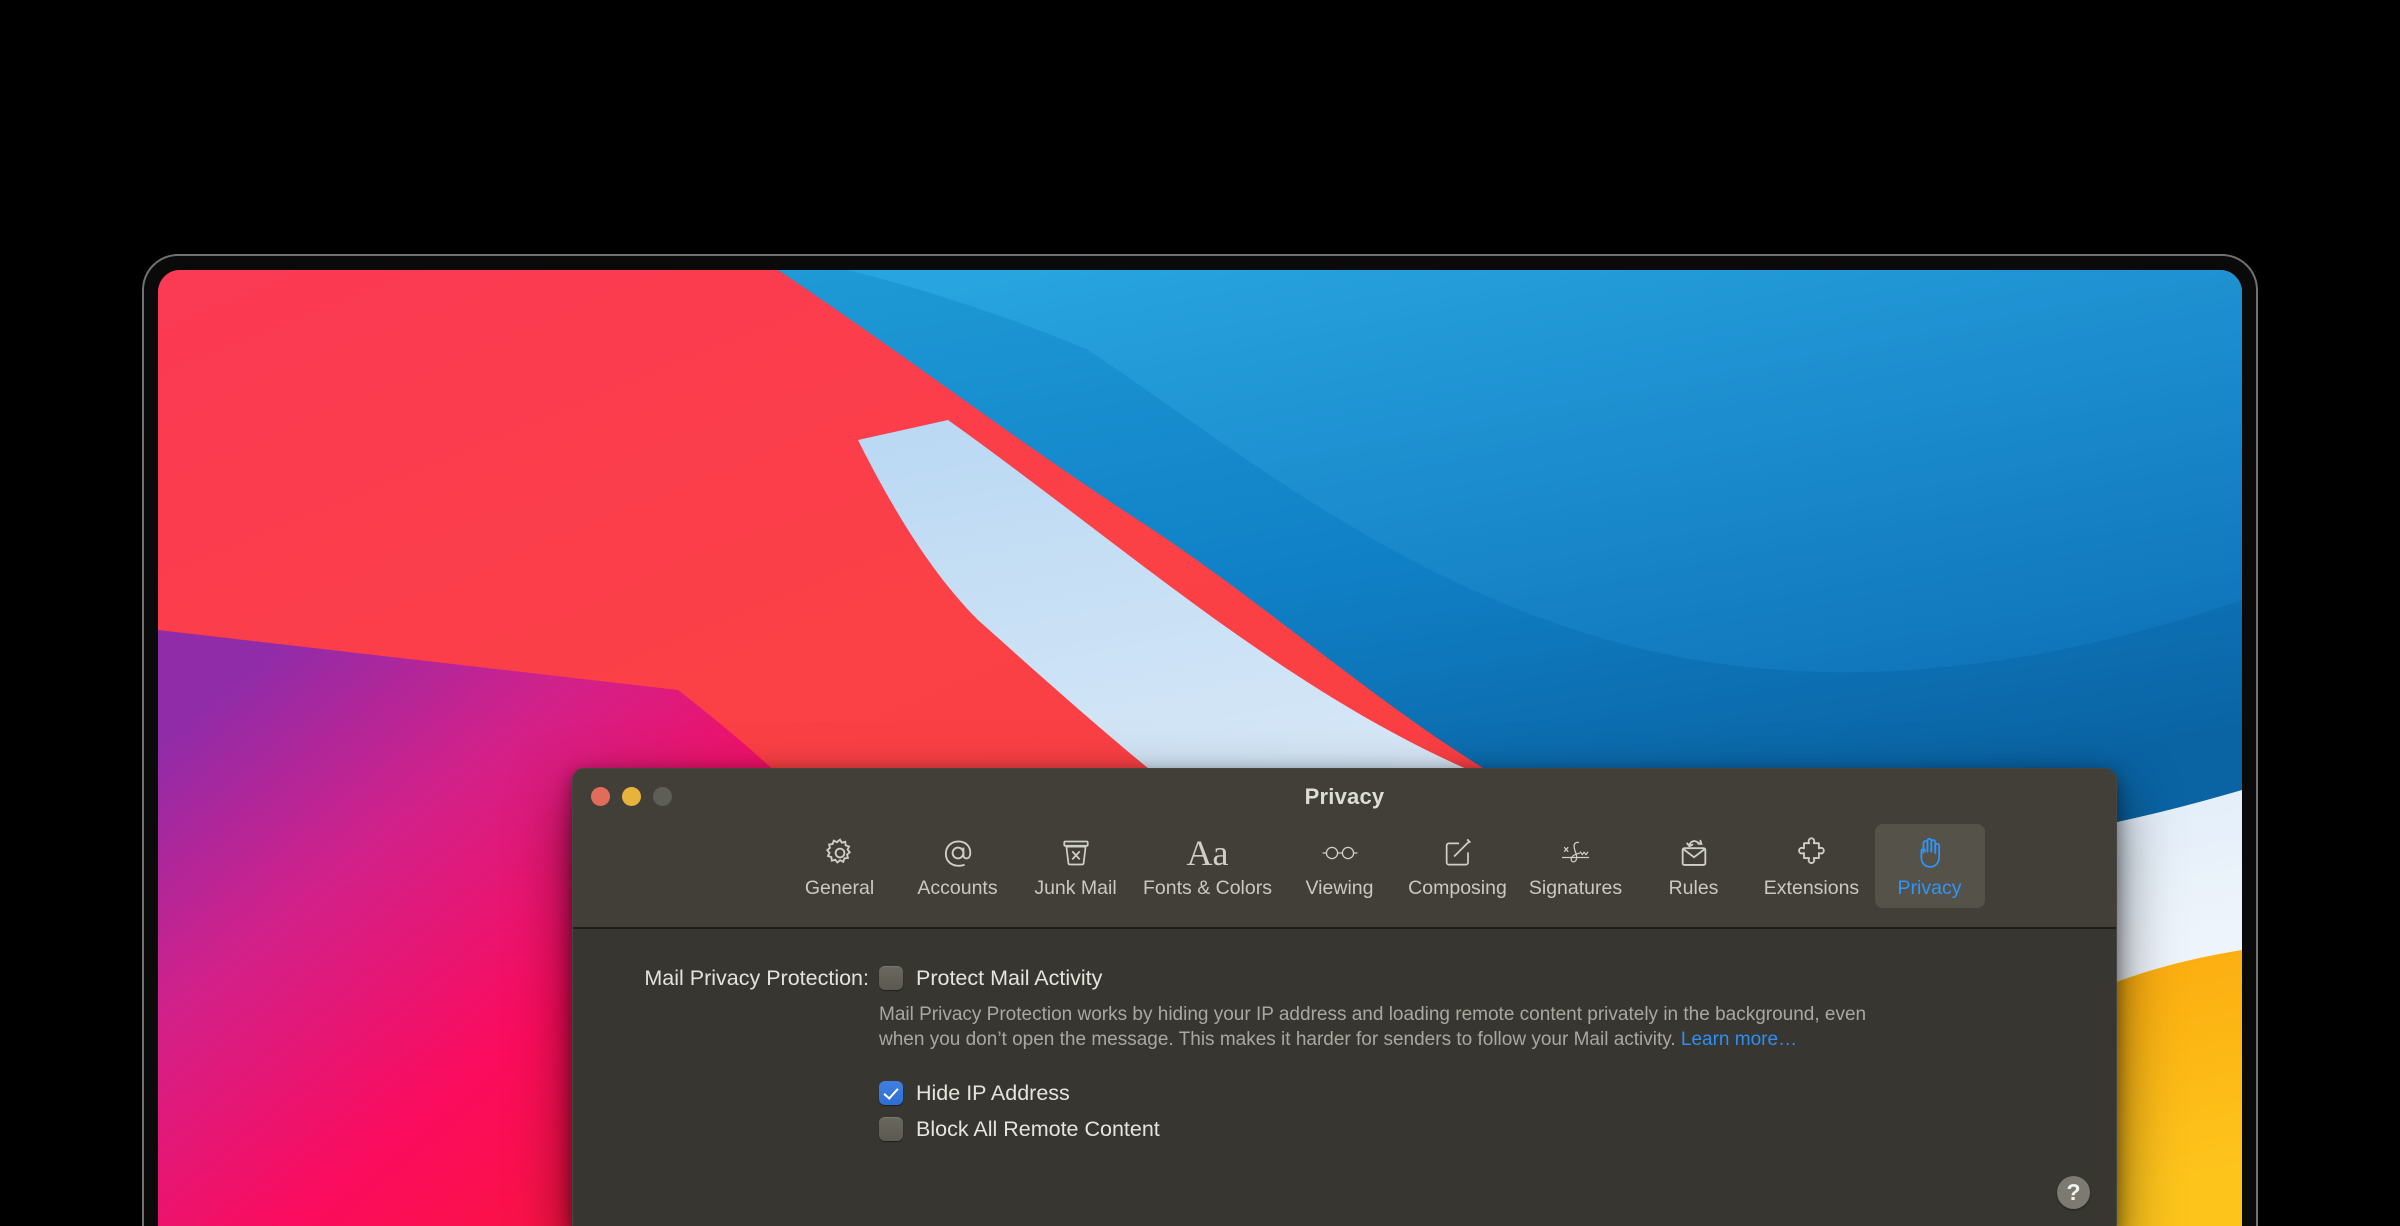  What do you see at coordinates (1457, 888) in the screenshot?
I see `tab-composing-label: Composing` at bounding box center [1457, 888].